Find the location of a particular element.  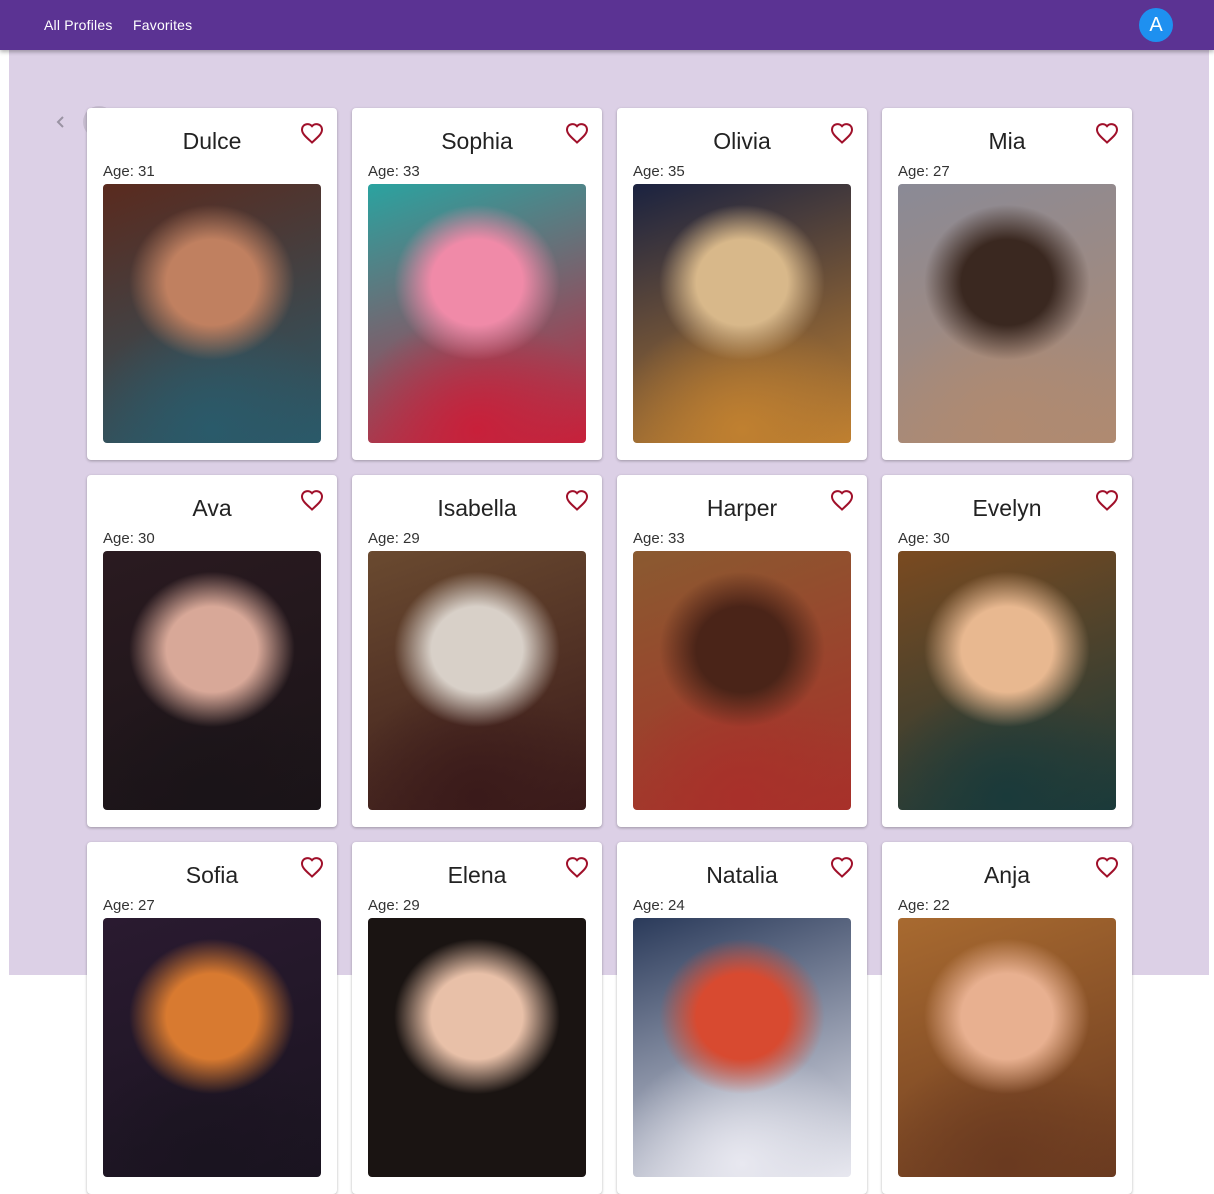

top-app-bar: All Profiles Favorites A is located at coordinates (607, 25).